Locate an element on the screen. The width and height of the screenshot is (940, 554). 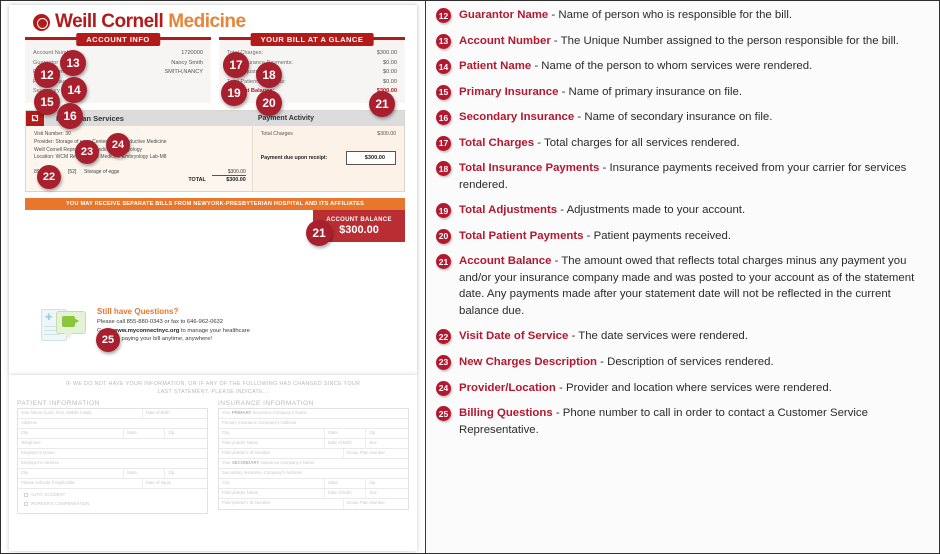
form-field: Please Indicate if Applicable: is located at coordinates (80, 483).